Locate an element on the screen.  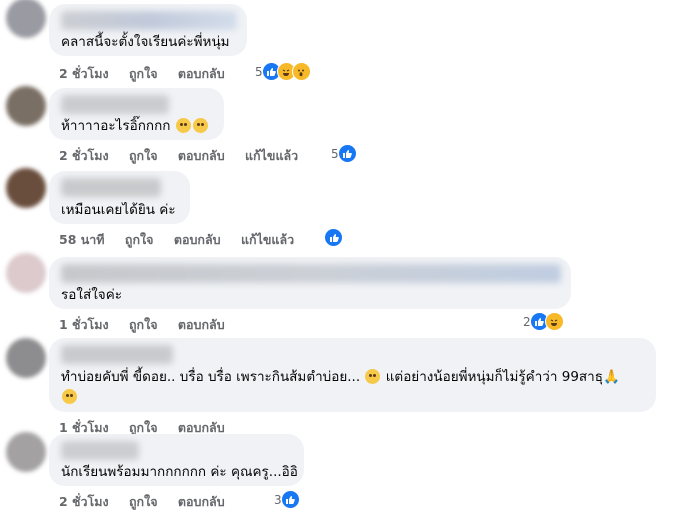
folded-hands-icon: 🙏 is located at coordinates (611, 377).